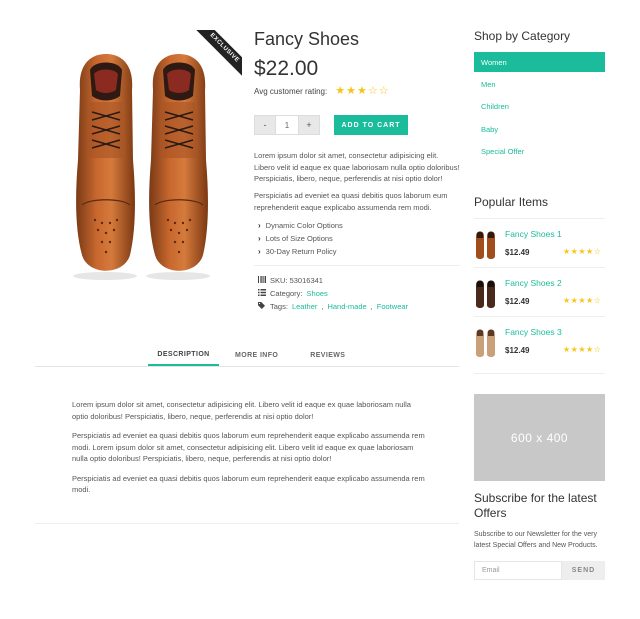  I want to click on meta-category: Category: Shoes, so click(333, 293).